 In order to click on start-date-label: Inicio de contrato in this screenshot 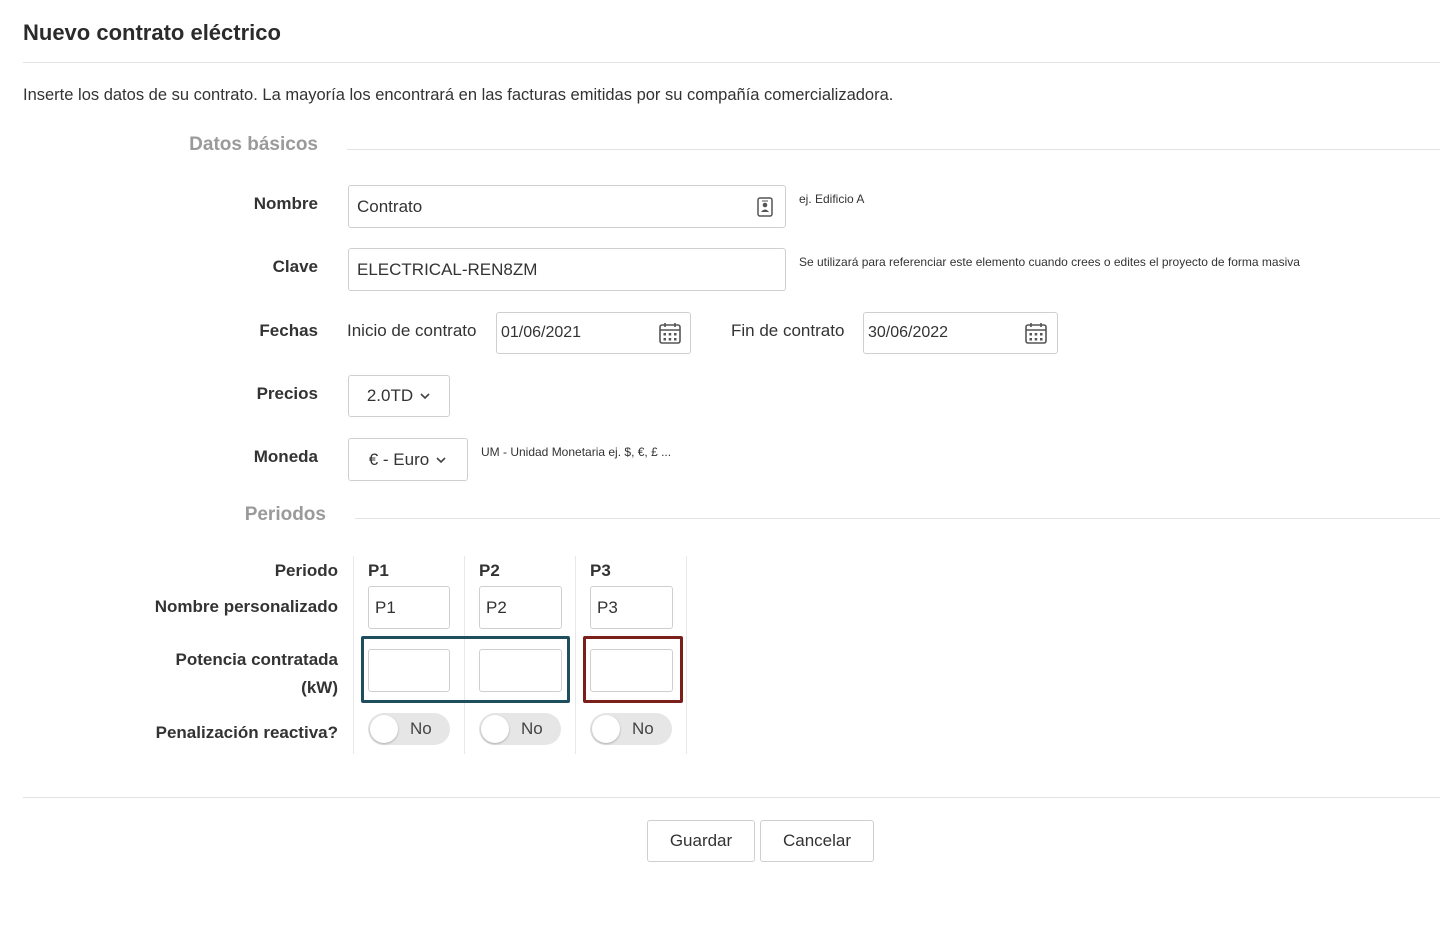, I will do `click(412, 330)`.